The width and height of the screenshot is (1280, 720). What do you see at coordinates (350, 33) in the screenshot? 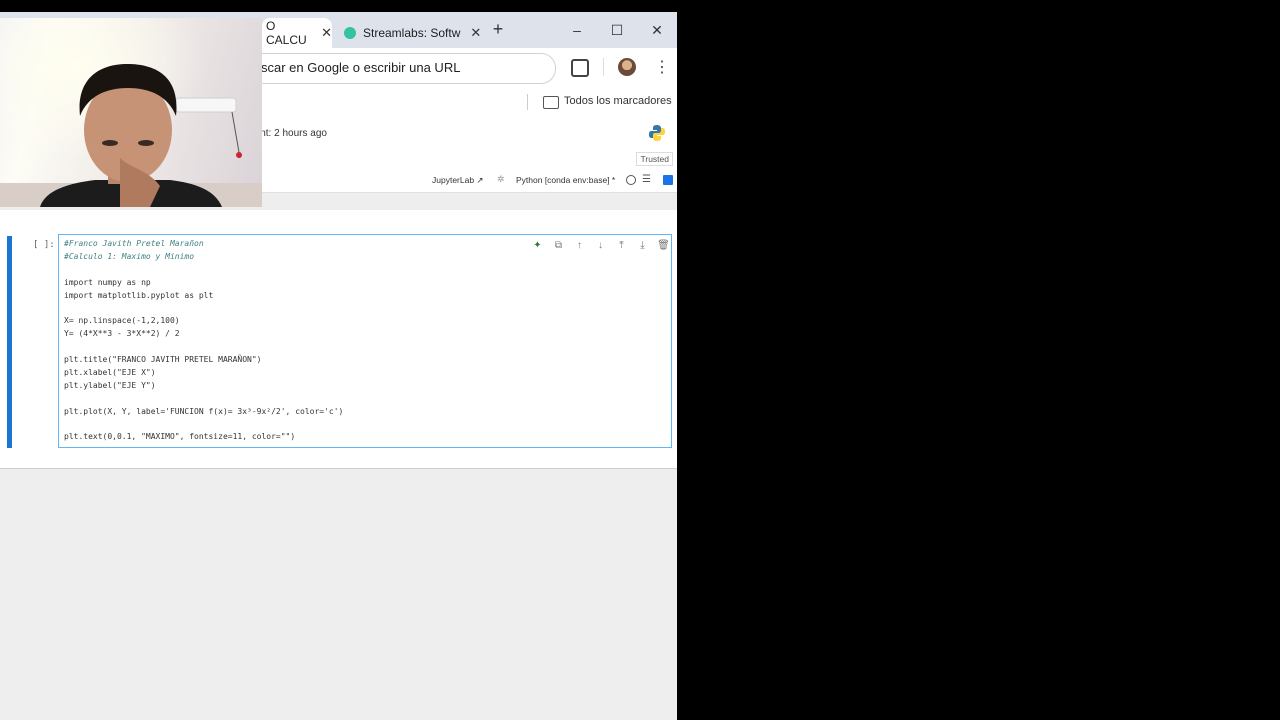
I see `streamlabs-icon` at bounding box center [350, 33].